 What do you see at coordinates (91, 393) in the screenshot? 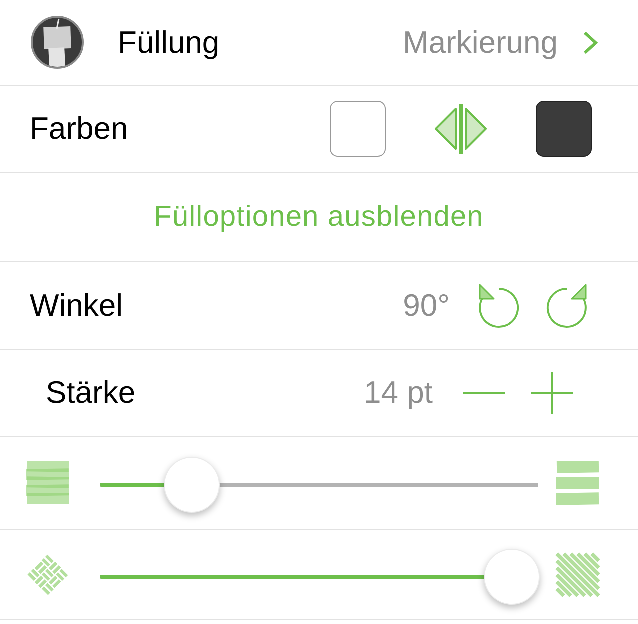
I see `weight-label: Stärke` at bounding box center [91, 393].